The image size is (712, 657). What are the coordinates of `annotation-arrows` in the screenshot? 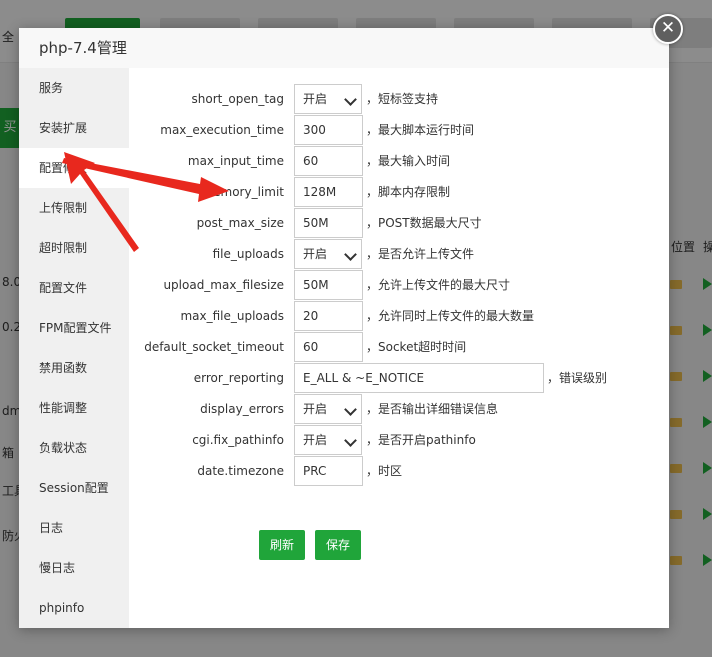 It's located at (145, 202).